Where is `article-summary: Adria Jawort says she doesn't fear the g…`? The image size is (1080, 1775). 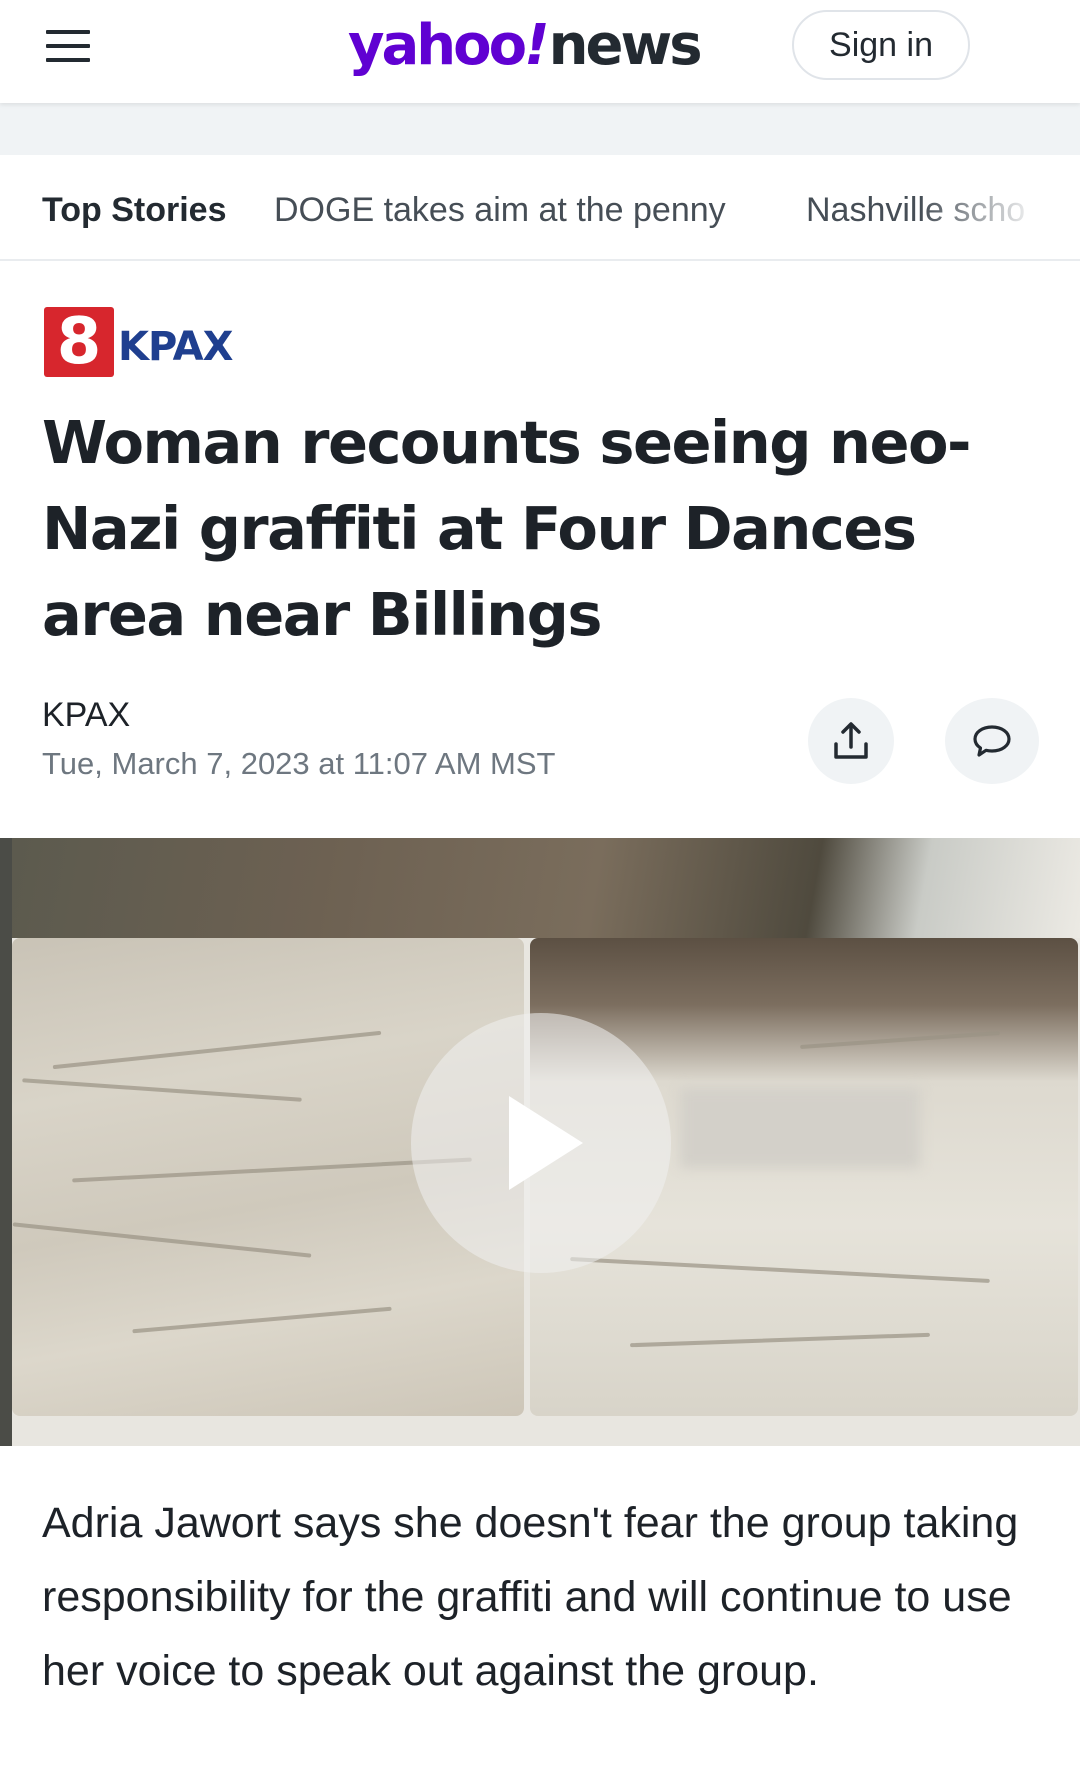 article-summary: Adria Jawort says she doesn't fear the g… is located at coordinates (530, 1597).